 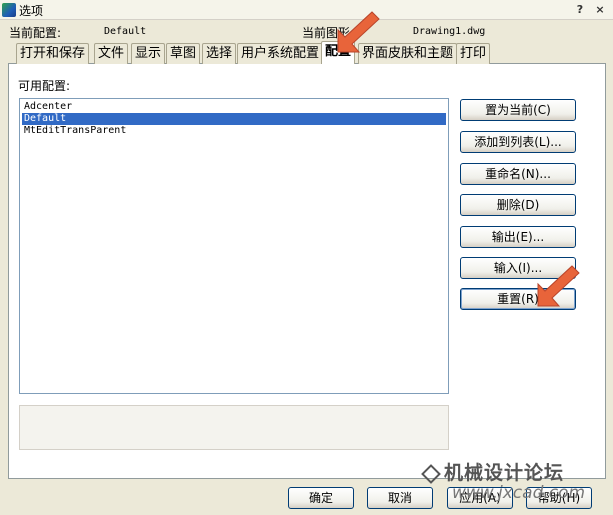 What do you see at coordinates (234, 427) in the screenshot?
I see `profile-description-box` at bounding box center [234, 427].